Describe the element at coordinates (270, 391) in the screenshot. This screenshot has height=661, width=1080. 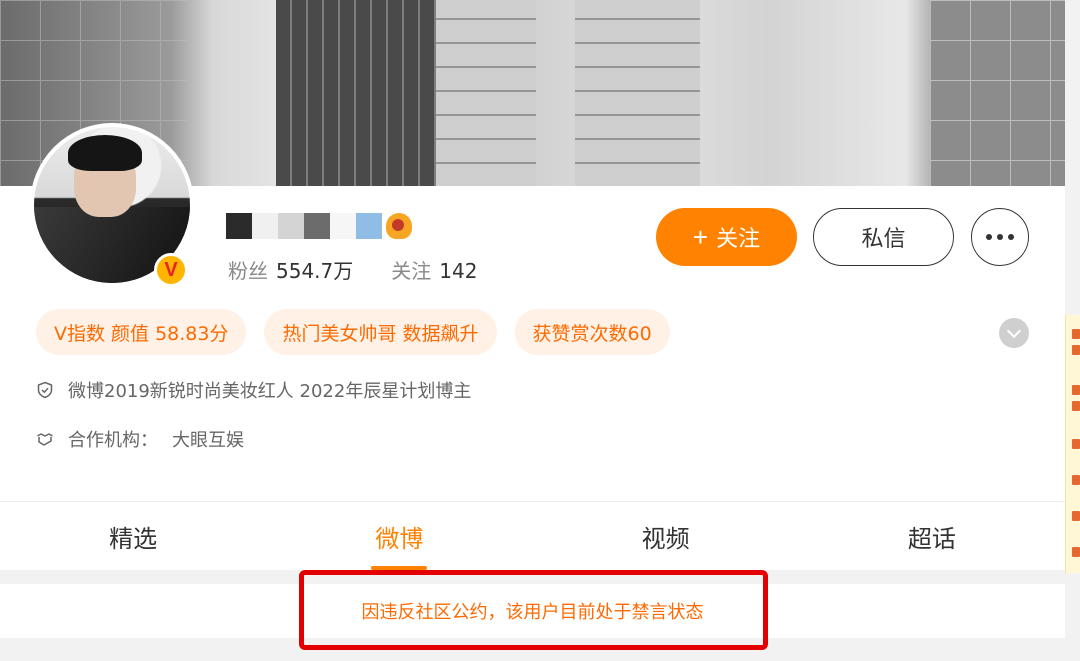
I see `honor-text: 微博2019新锐时尚美妆红人 2022年辰星计划博主` at that location.